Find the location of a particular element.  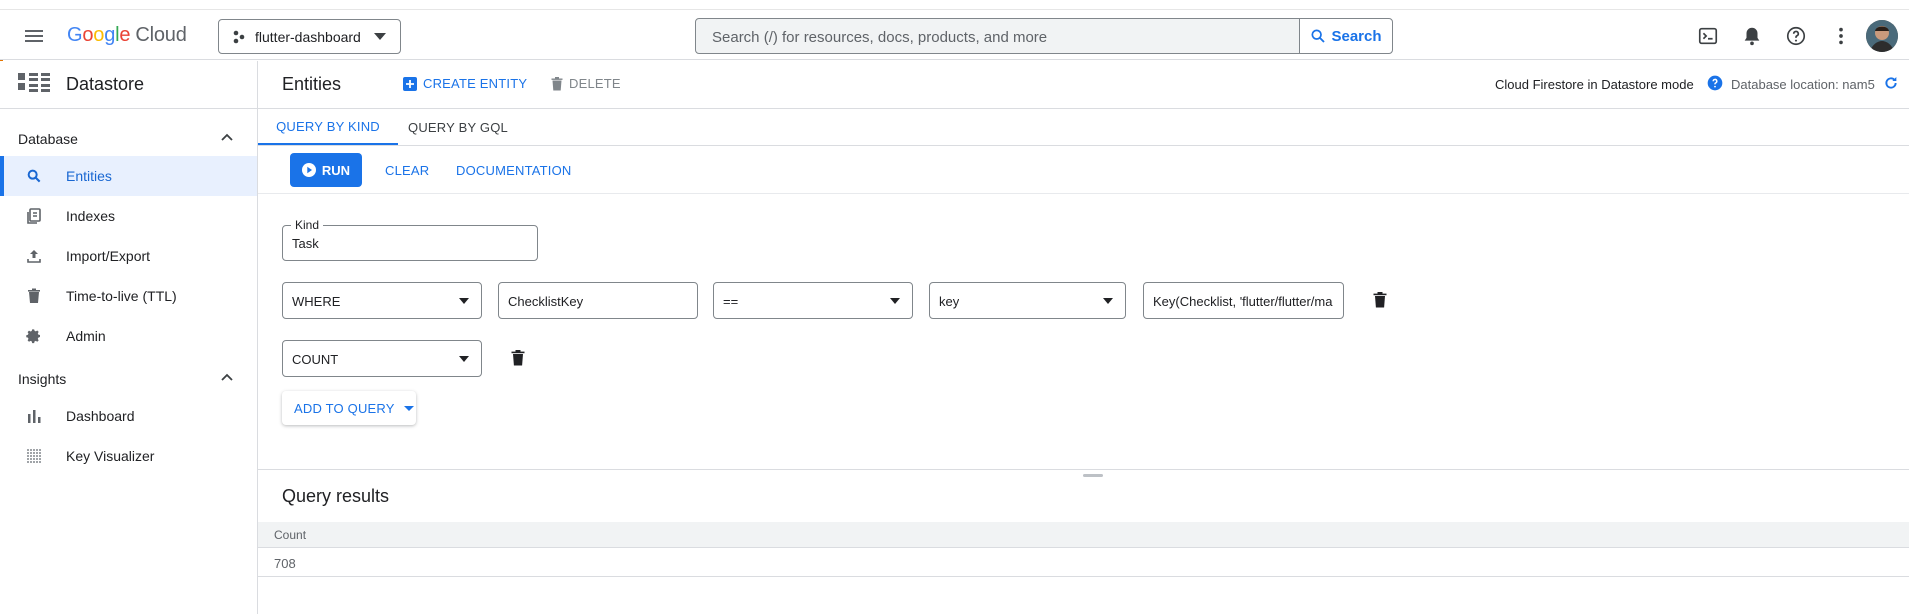

results-table-header: Count is located at coordinates (1083, 535).